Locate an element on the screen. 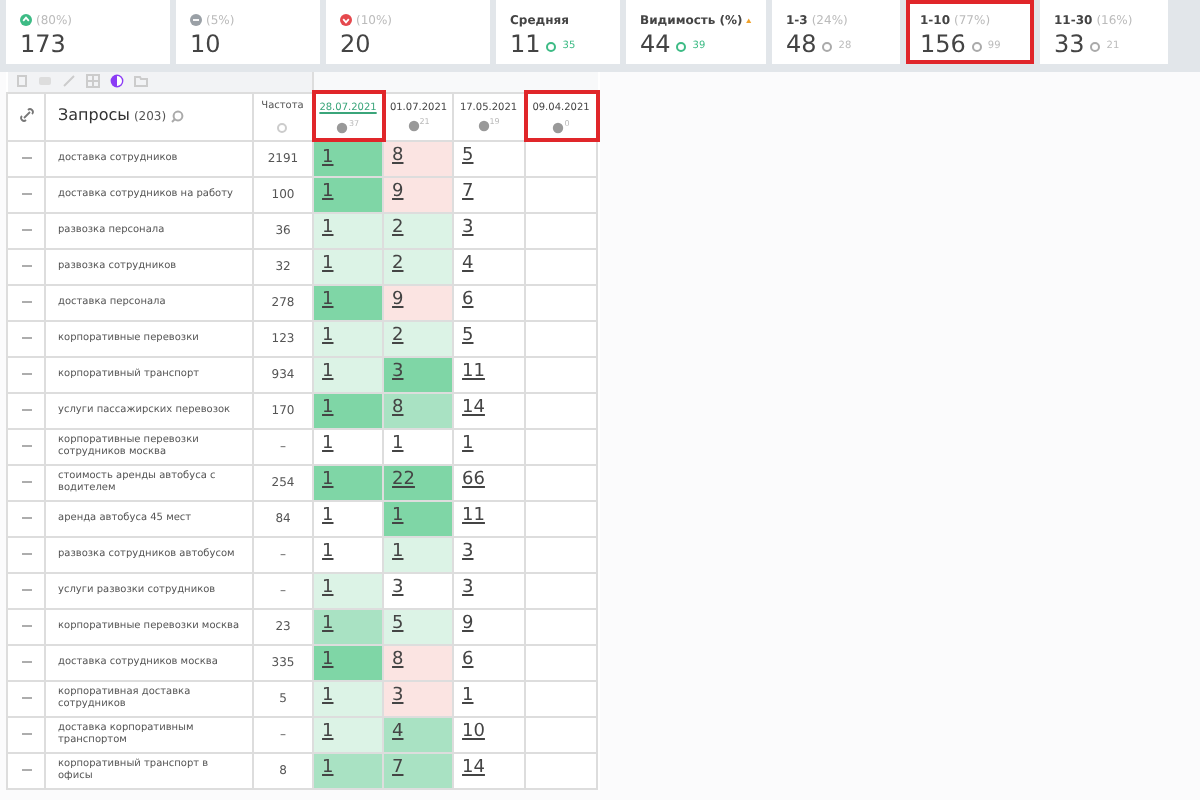  stat-value: 44 is located at coordinates (655, 45).